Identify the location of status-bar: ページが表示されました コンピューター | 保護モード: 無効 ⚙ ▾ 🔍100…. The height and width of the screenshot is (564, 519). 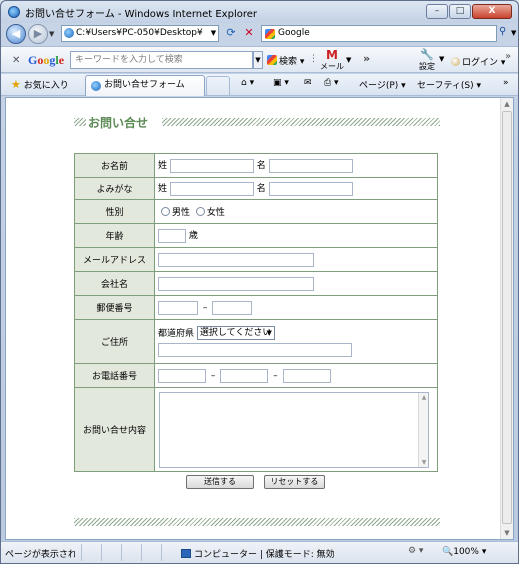
(259, 552).